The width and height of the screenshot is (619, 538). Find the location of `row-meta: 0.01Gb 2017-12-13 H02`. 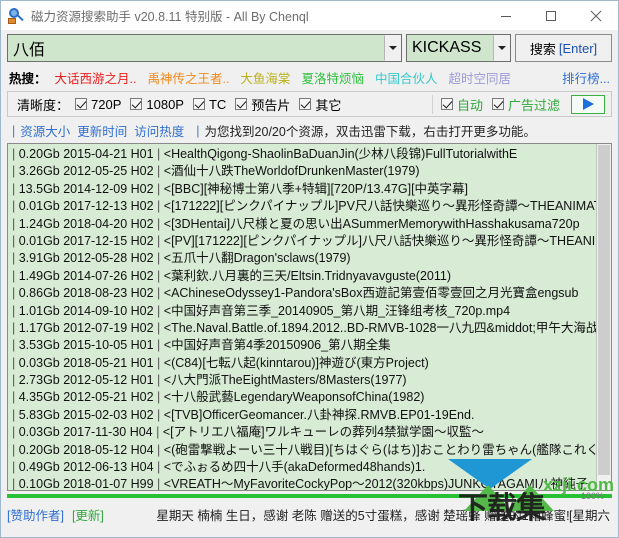

row-meta: 0.01Gb 2017-12-13 H02 is located at coordinates (88, 206).